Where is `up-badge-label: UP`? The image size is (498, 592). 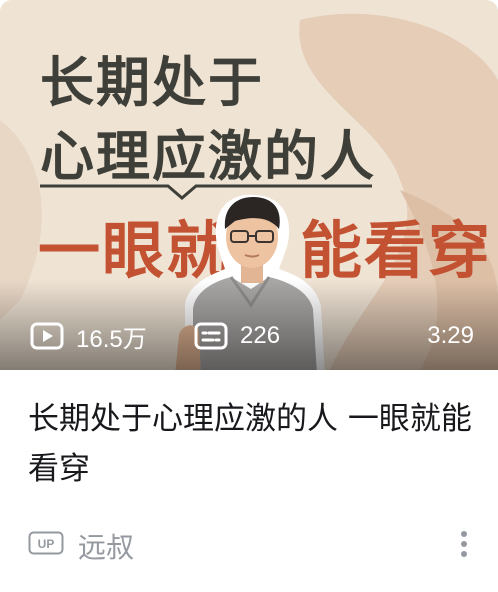 up-badge-label: UP is located at coordinates (46, 544).